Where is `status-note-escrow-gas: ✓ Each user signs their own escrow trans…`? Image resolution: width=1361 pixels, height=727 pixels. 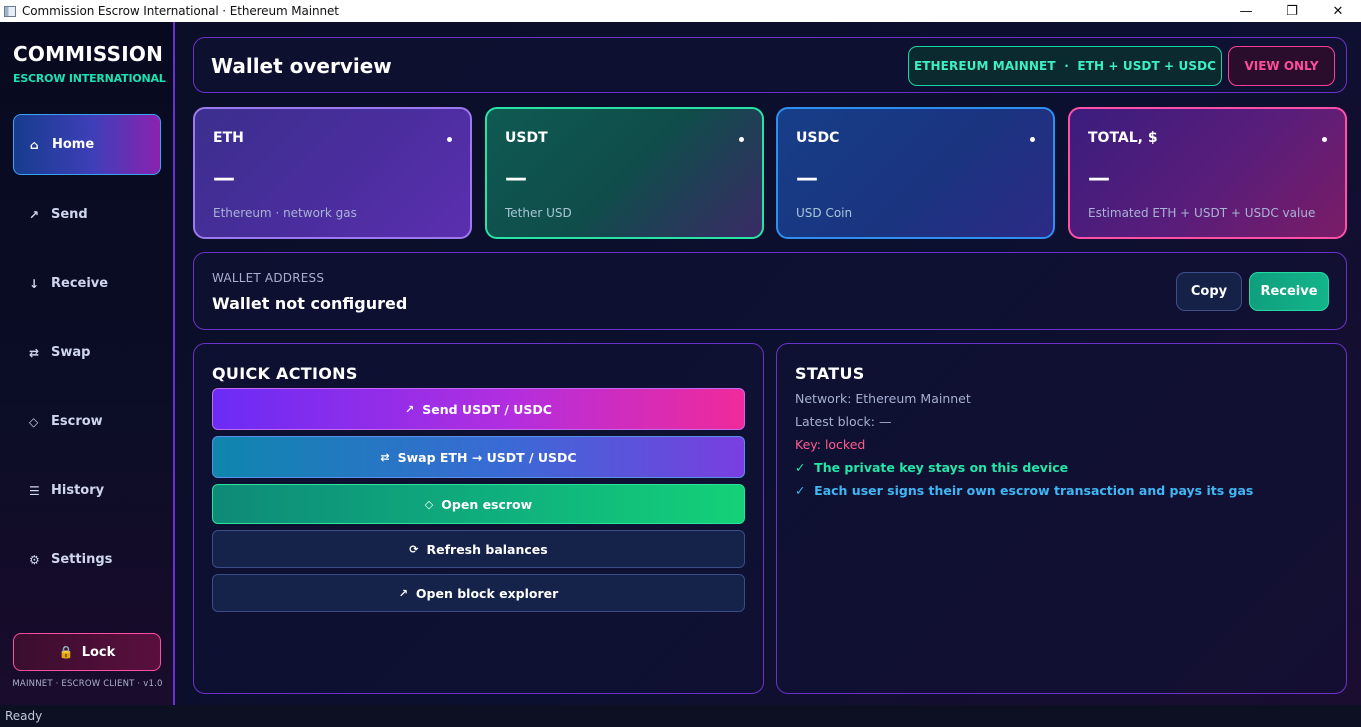 status-note-escrow-gas: ✓ Each user signs their own escrow trans… is located at coordinates (1024, 490).